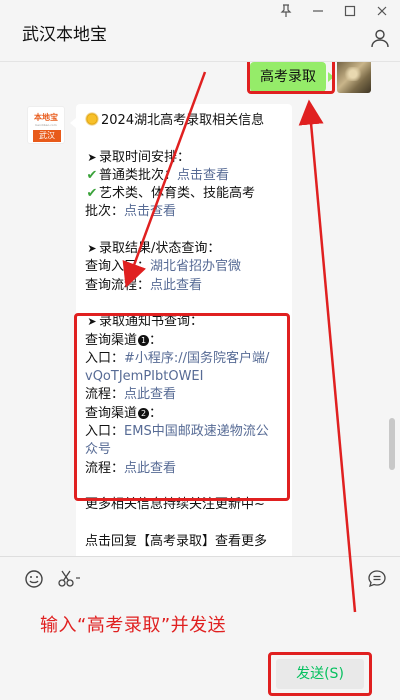 This screenshot has height=700, width=400. I want to click on avatar-logo-url: bendibao.com, so click(46, 125).